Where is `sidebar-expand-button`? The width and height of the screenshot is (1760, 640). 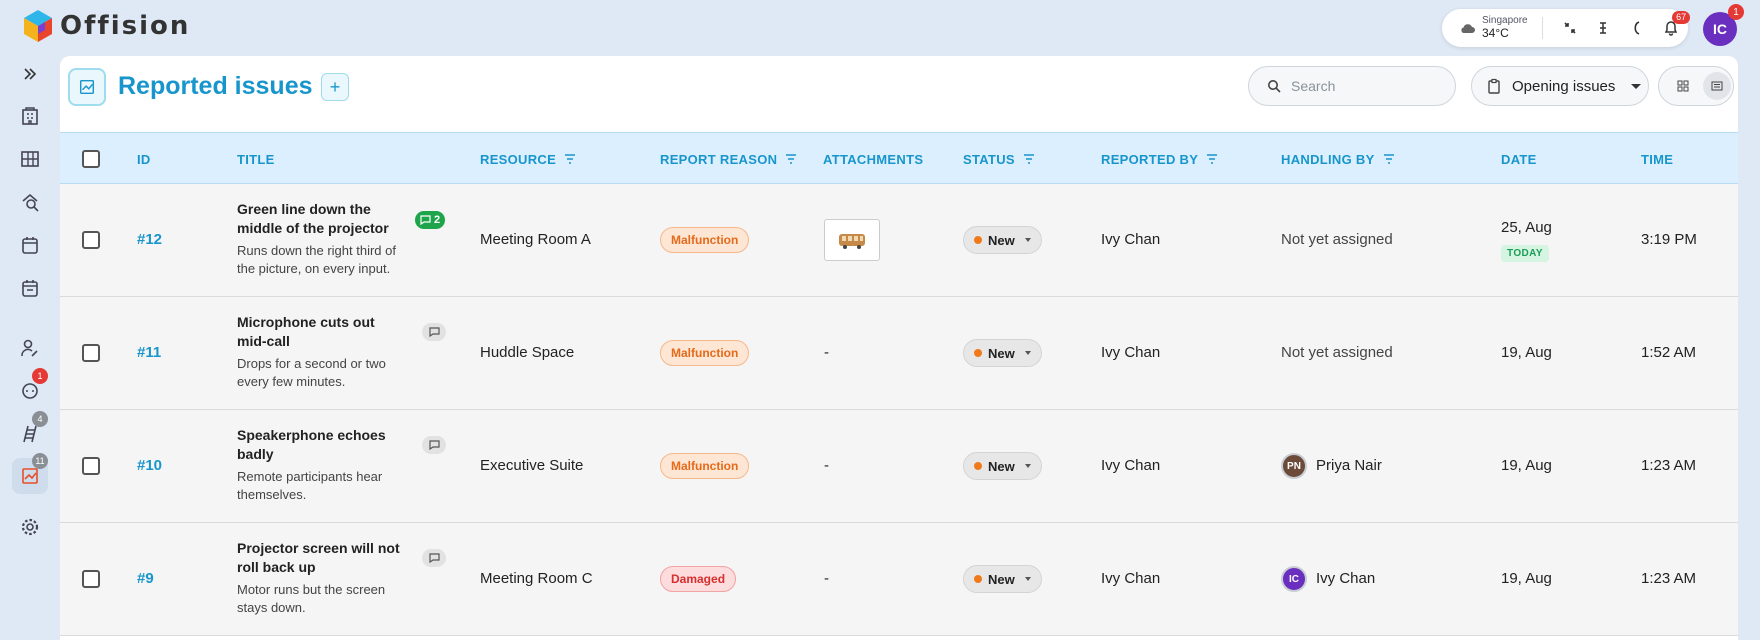
sidebar-expand-button is located at coordinates (30, 74).